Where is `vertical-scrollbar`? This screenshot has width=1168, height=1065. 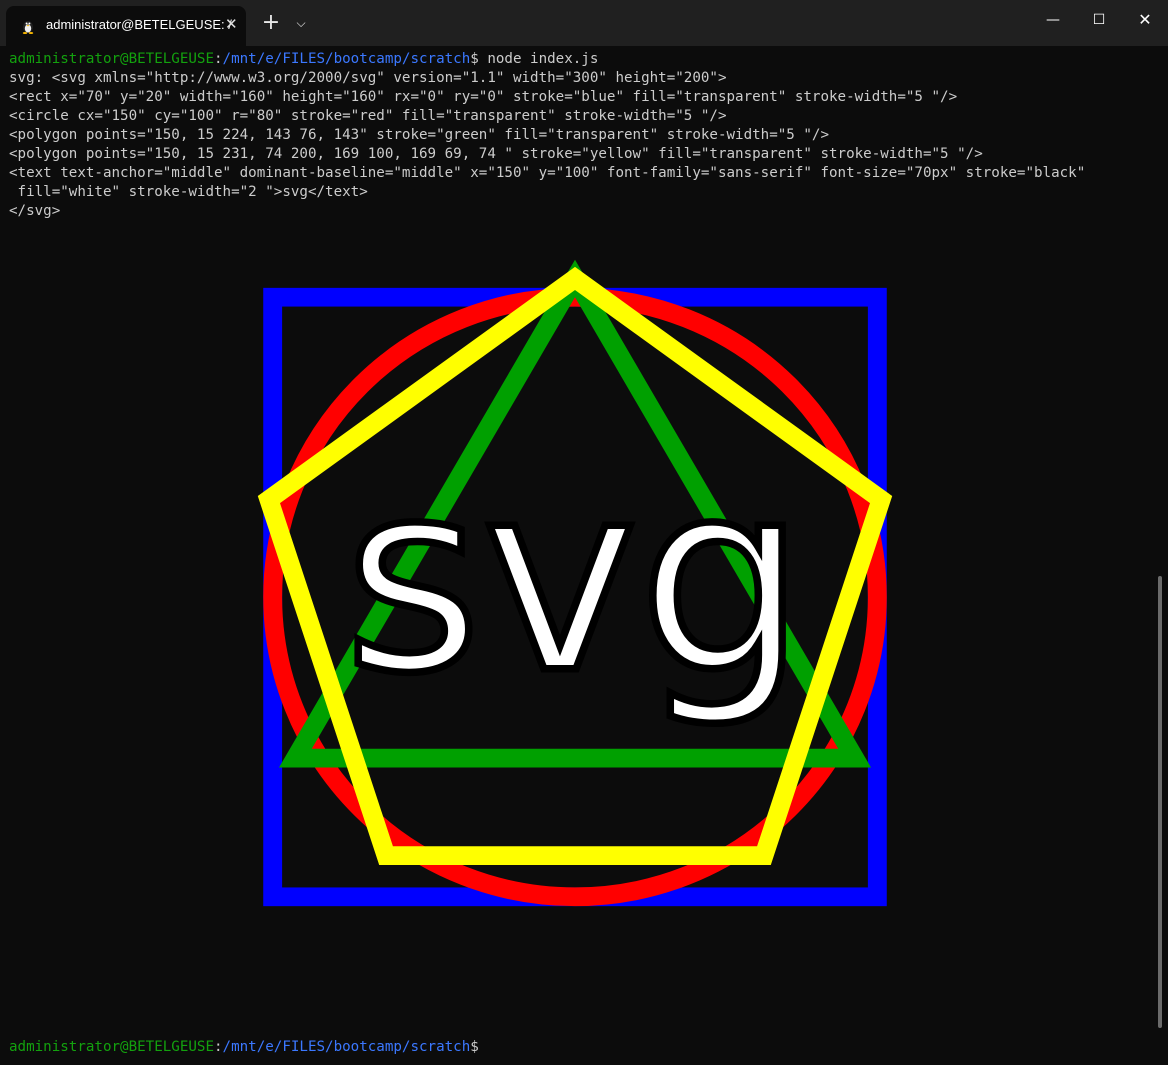
vertical-scrollbar is located at coordinates (1160, 802).